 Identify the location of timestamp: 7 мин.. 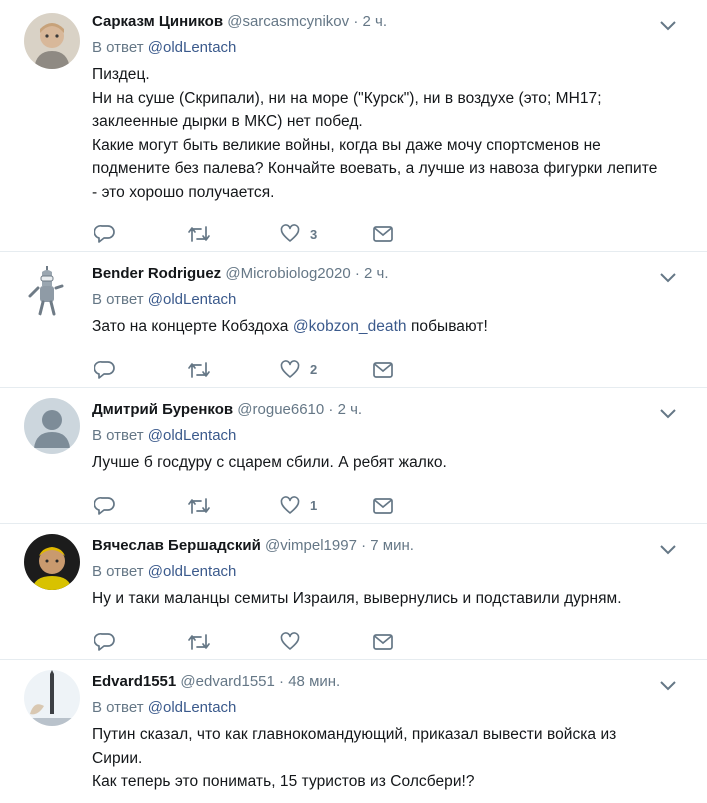
(392, 545).